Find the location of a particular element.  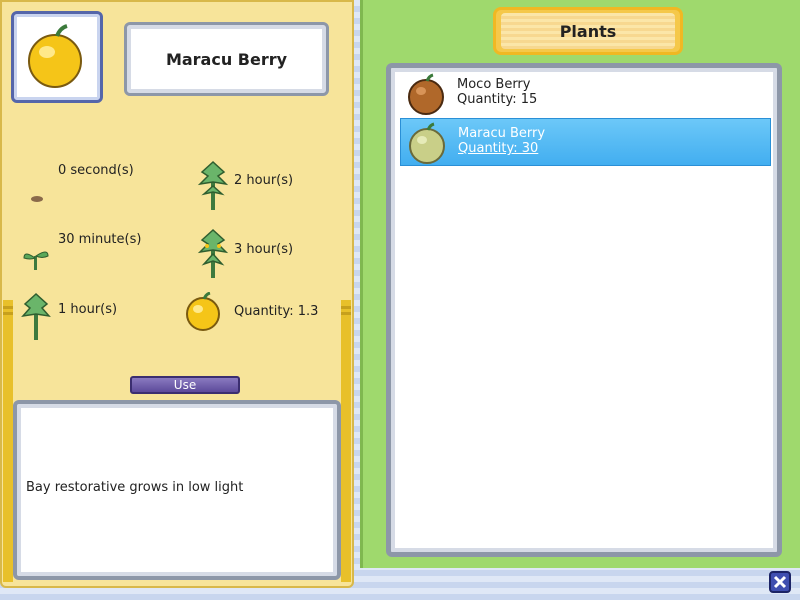

stage-label-flowering: 2 hour(s) is located at coordinates (264, 180).